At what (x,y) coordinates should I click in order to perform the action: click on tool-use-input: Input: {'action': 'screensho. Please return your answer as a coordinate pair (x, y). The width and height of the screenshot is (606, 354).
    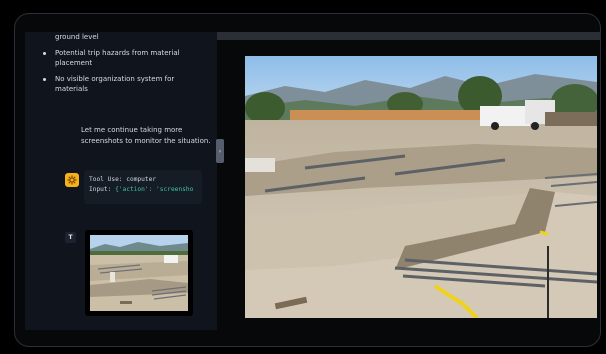
    Looking at the image, I should click on (141, 189).